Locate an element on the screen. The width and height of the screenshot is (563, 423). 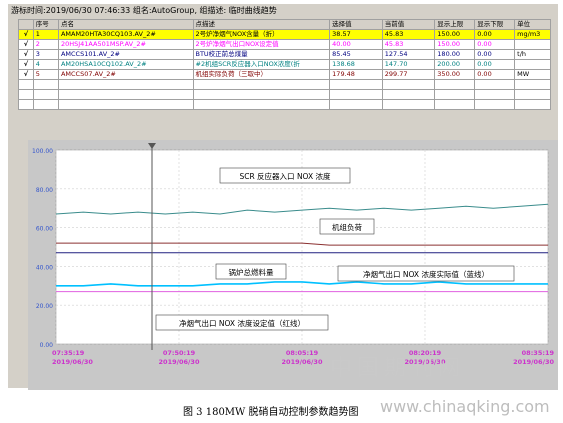
col-no-header: 序号 is located at coordinates (45, 24).